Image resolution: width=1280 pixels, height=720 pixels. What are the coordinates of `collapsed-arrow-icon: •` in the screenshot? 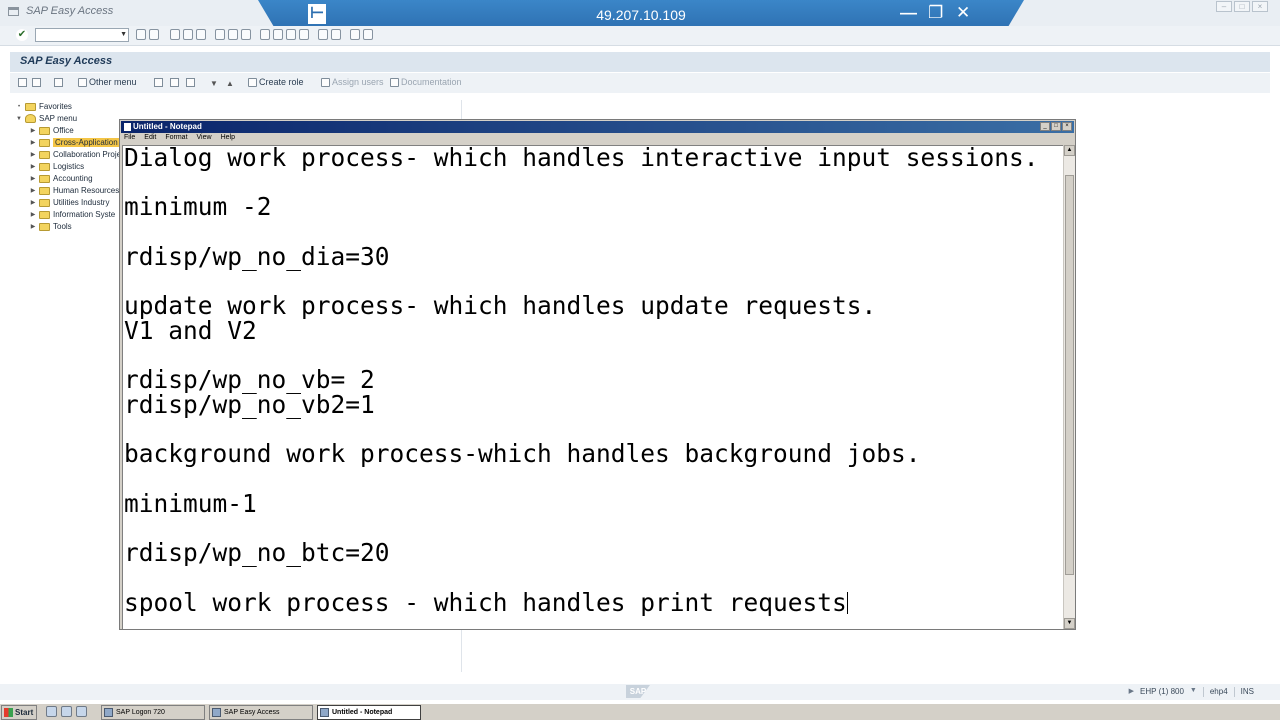 It's located at (19, 107).